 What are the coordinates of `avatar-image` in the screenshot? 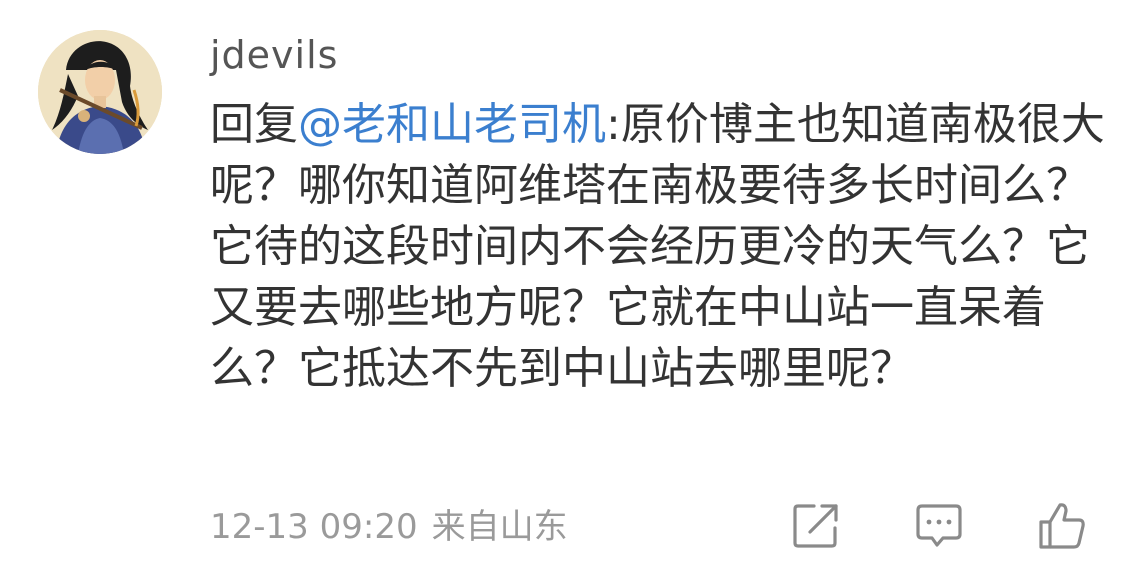 It's located at (100, 92).